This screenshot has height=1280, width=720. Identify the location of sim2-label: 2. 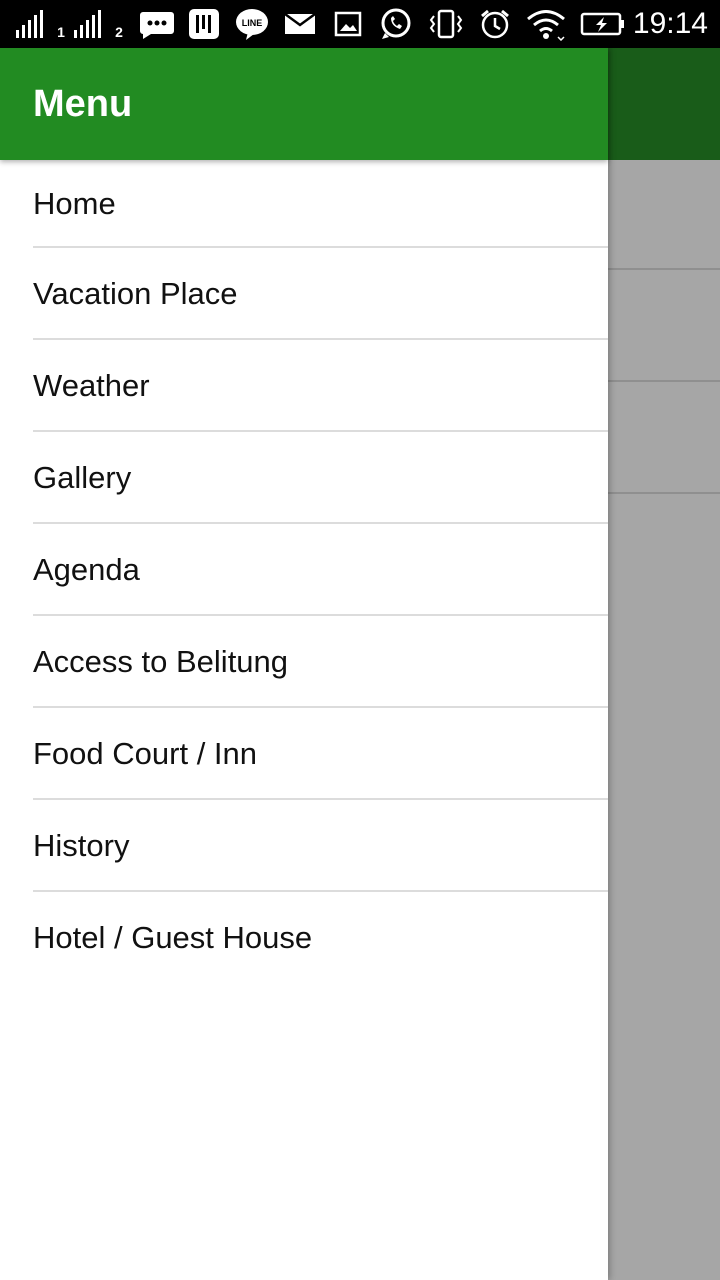
(119, 32).